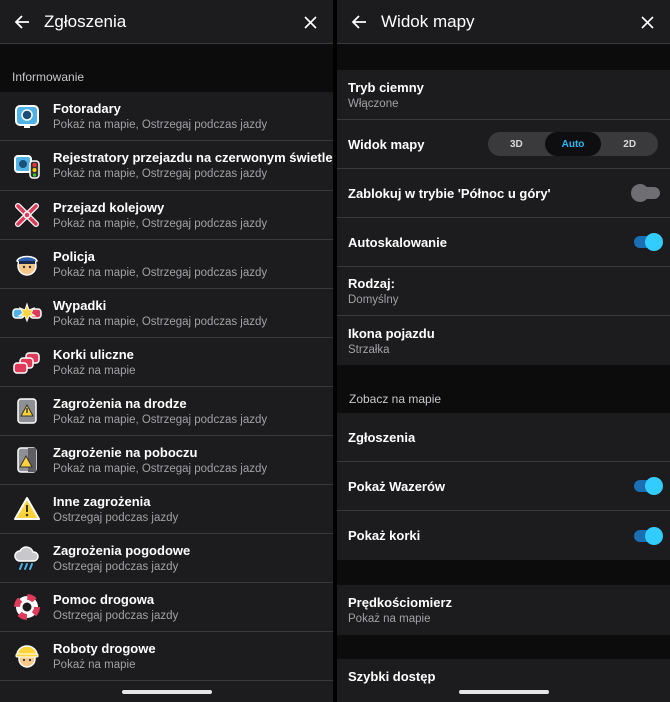 The width and height of the screenshot is (670, 702). What do you see at coordinates (125, 452) in the screenshot?
I see `item-title: Zagrożenie na poboczu` at bounding box center [125, 452].